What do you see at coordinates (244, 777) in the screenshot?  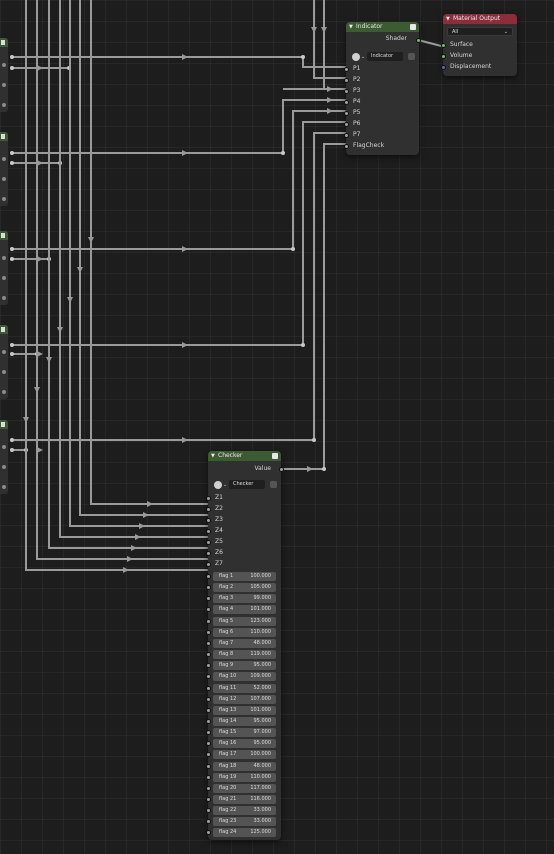 I see `flag-value-field: flag 19 110.000` at bounding box center [244, 777].